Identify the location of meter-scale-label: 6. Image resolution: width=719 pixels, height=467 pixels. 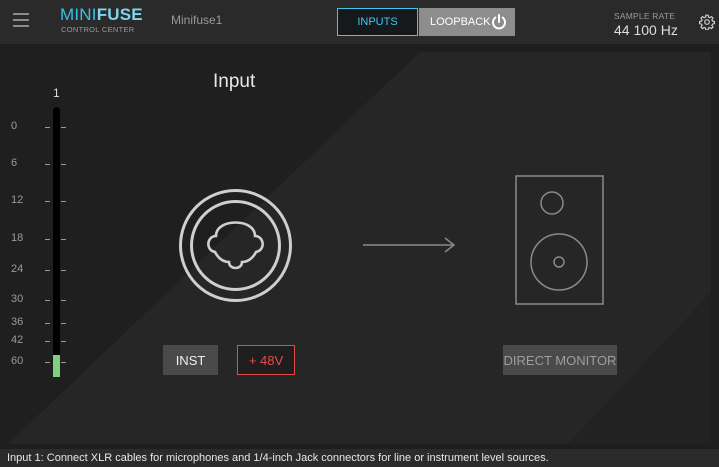
(14, 163).